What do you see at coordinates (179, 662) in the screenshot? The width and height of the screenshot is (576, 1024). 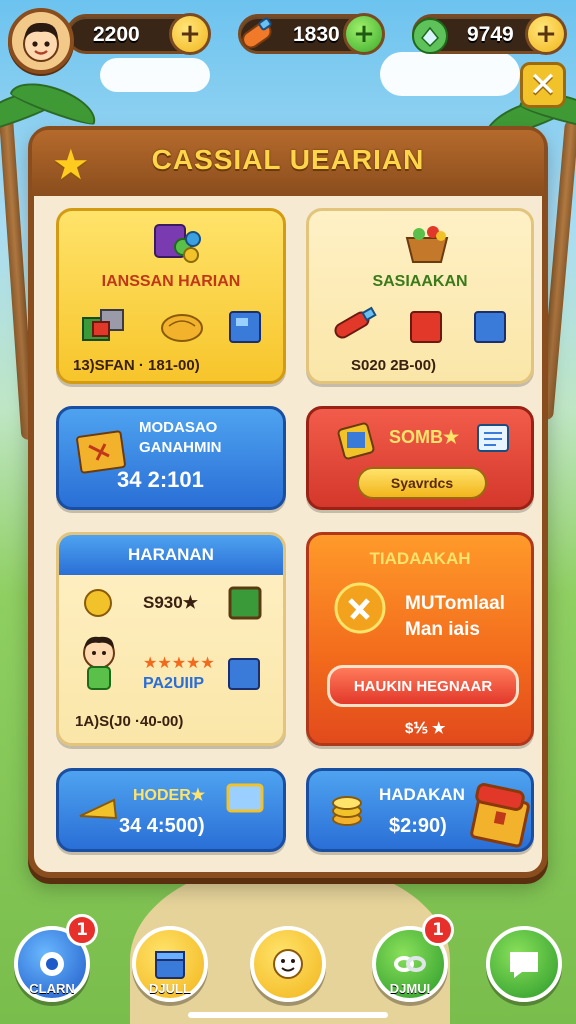 I see `rating-stars: ★★★★★` at bounding box center [179, 662].